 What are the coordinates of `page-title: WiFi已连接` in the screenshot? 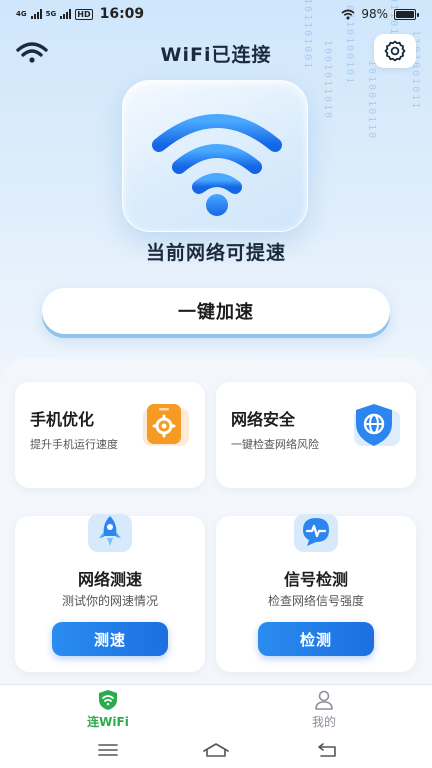 It's located at (216, 55).